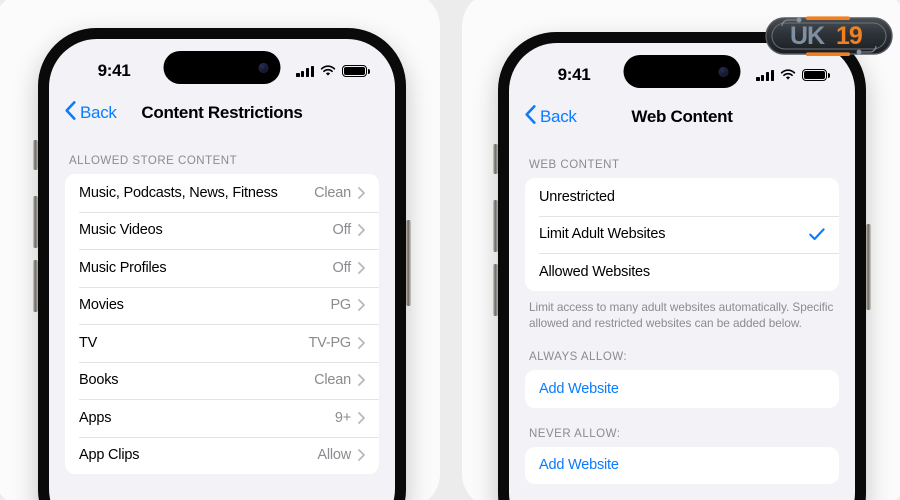  What do you see at coordinates (101, 305) in the screenshot?
I see `row-label: Movies` at bounding box center [101, 305].